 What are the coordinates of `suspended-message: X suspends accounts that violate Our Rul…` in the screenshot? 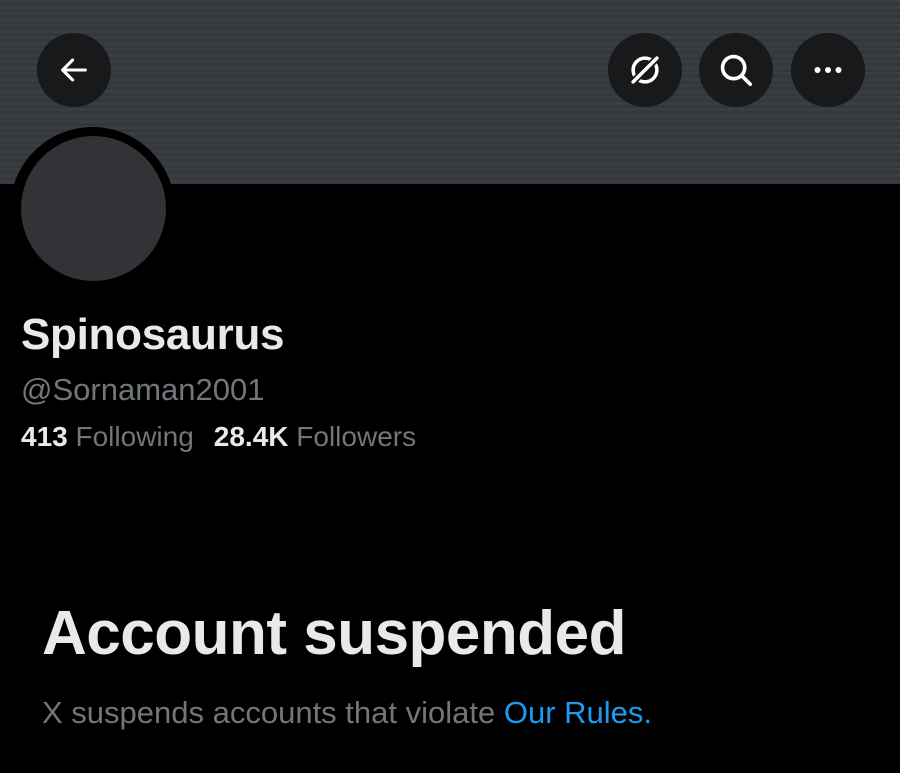 It's located at (347, 713).